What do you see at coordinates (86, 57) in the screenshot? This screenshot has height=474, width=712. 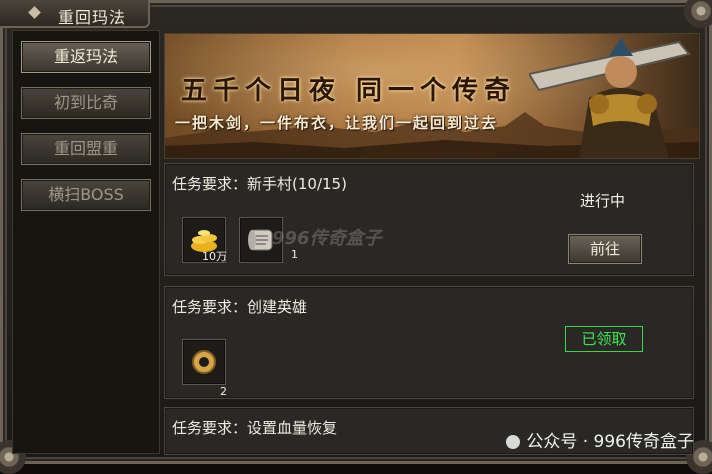 I see `sidebar-item-return-mafa: 重返玛法` at bounding box center [86, 57].